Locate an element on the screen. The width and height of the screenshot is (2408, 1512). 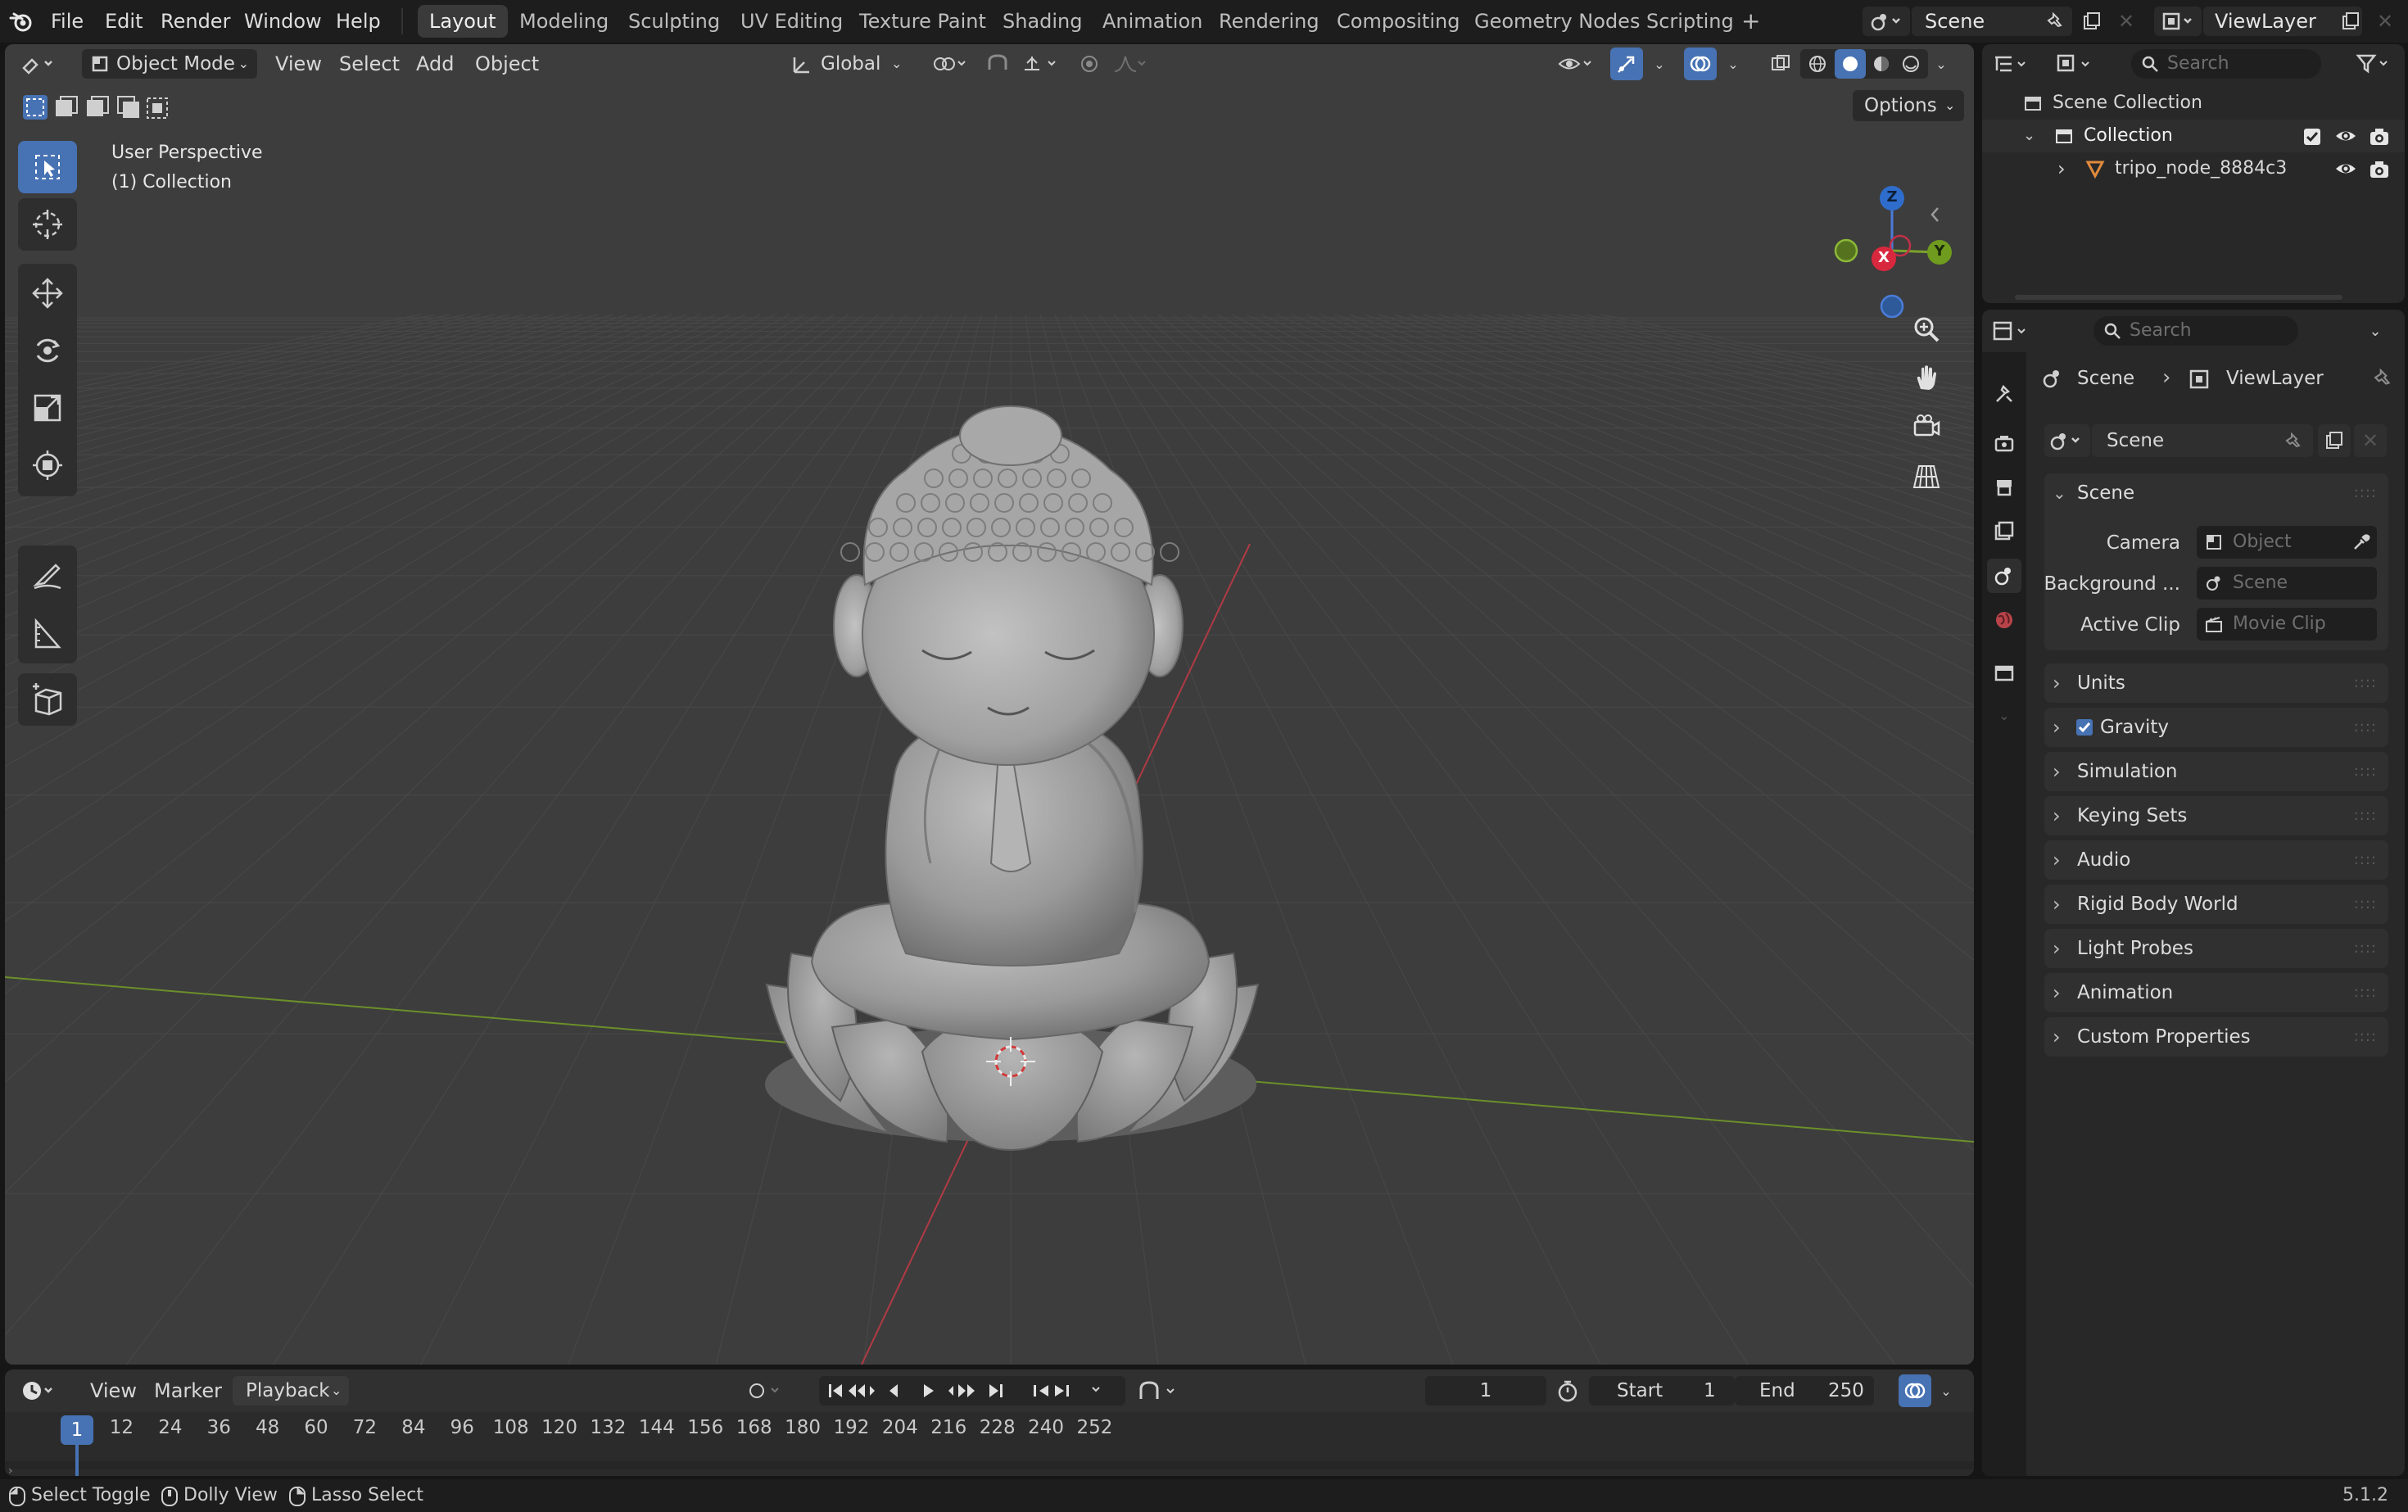
timeline-scrollbar is located at coordinates (989, 1465).